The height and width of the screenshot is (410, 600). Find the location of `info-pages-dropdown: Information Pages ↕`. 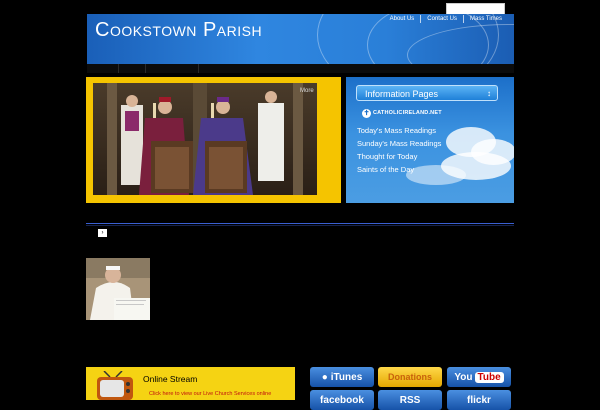

info-pages-dropdown: Information Pages ↕ is located at coordinates (427, 93).